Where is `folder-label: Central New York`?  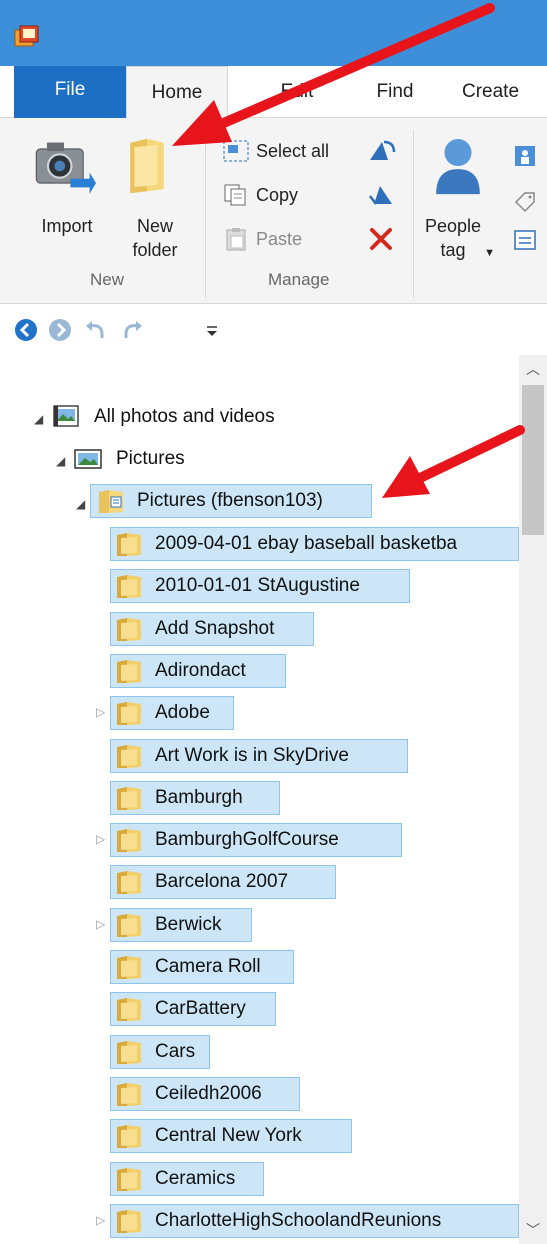 folder-label: Central New York is located at coordinates (228, 1136).